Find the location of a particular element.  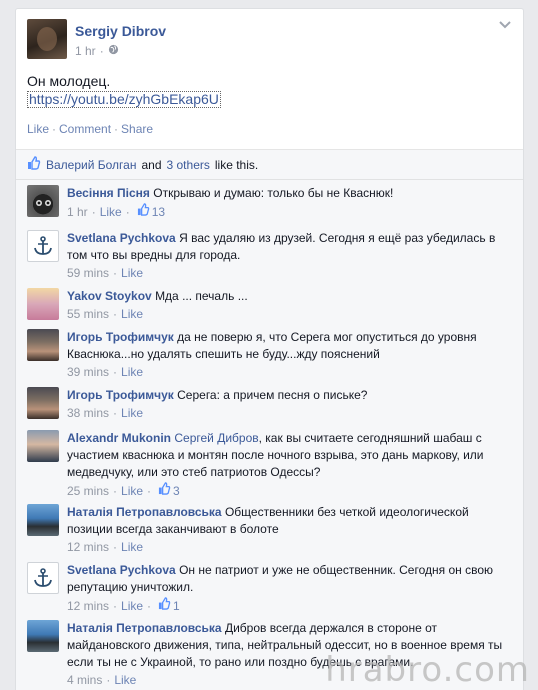

comment-like-count: 1 is located at coordinates (169, 606).